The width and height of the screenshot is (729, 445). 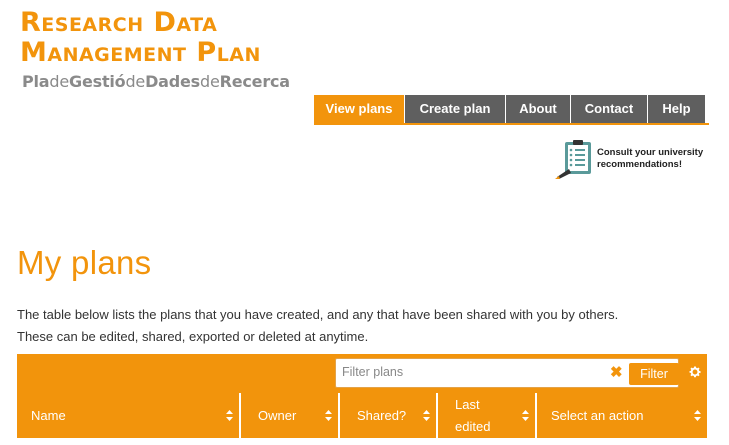 I want to click on logo-sub-part: Dades, so click(x=172, y=81).